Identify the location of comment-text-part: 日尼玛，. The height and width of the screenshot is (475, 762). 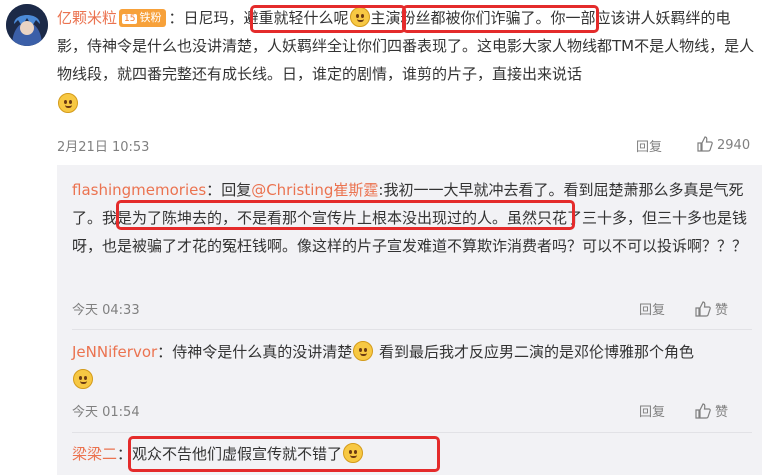
(213, 18).